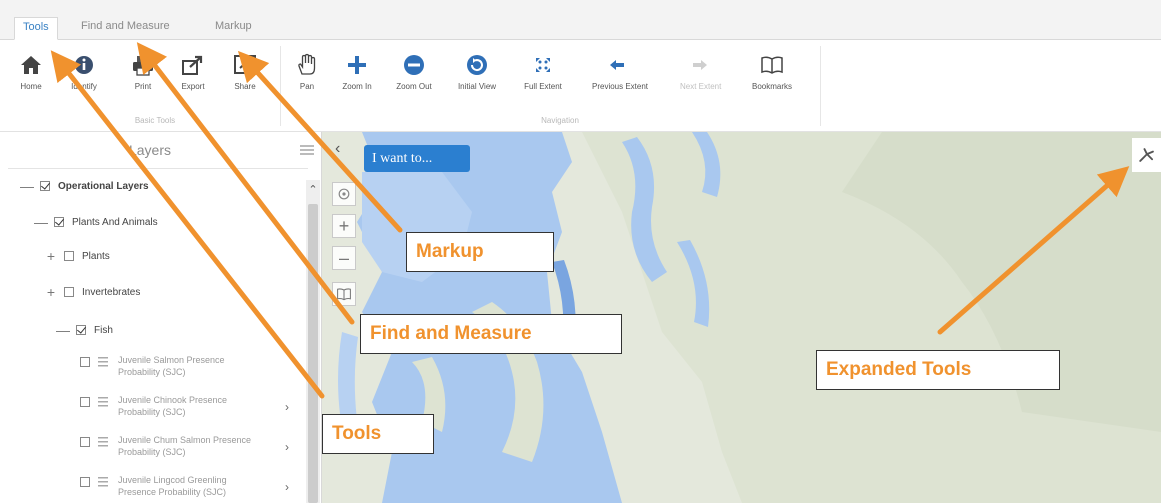  Describe the element at coordinates (580, 20) in the screenshot. I see `ribbon-tab-strip: Tools Find and Measure Markup` at that location.